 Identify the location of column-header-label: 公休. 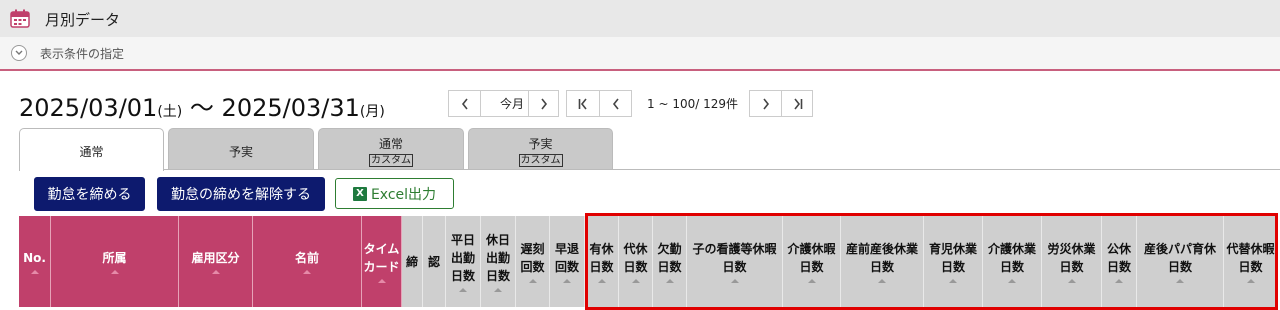
(1118, 249).